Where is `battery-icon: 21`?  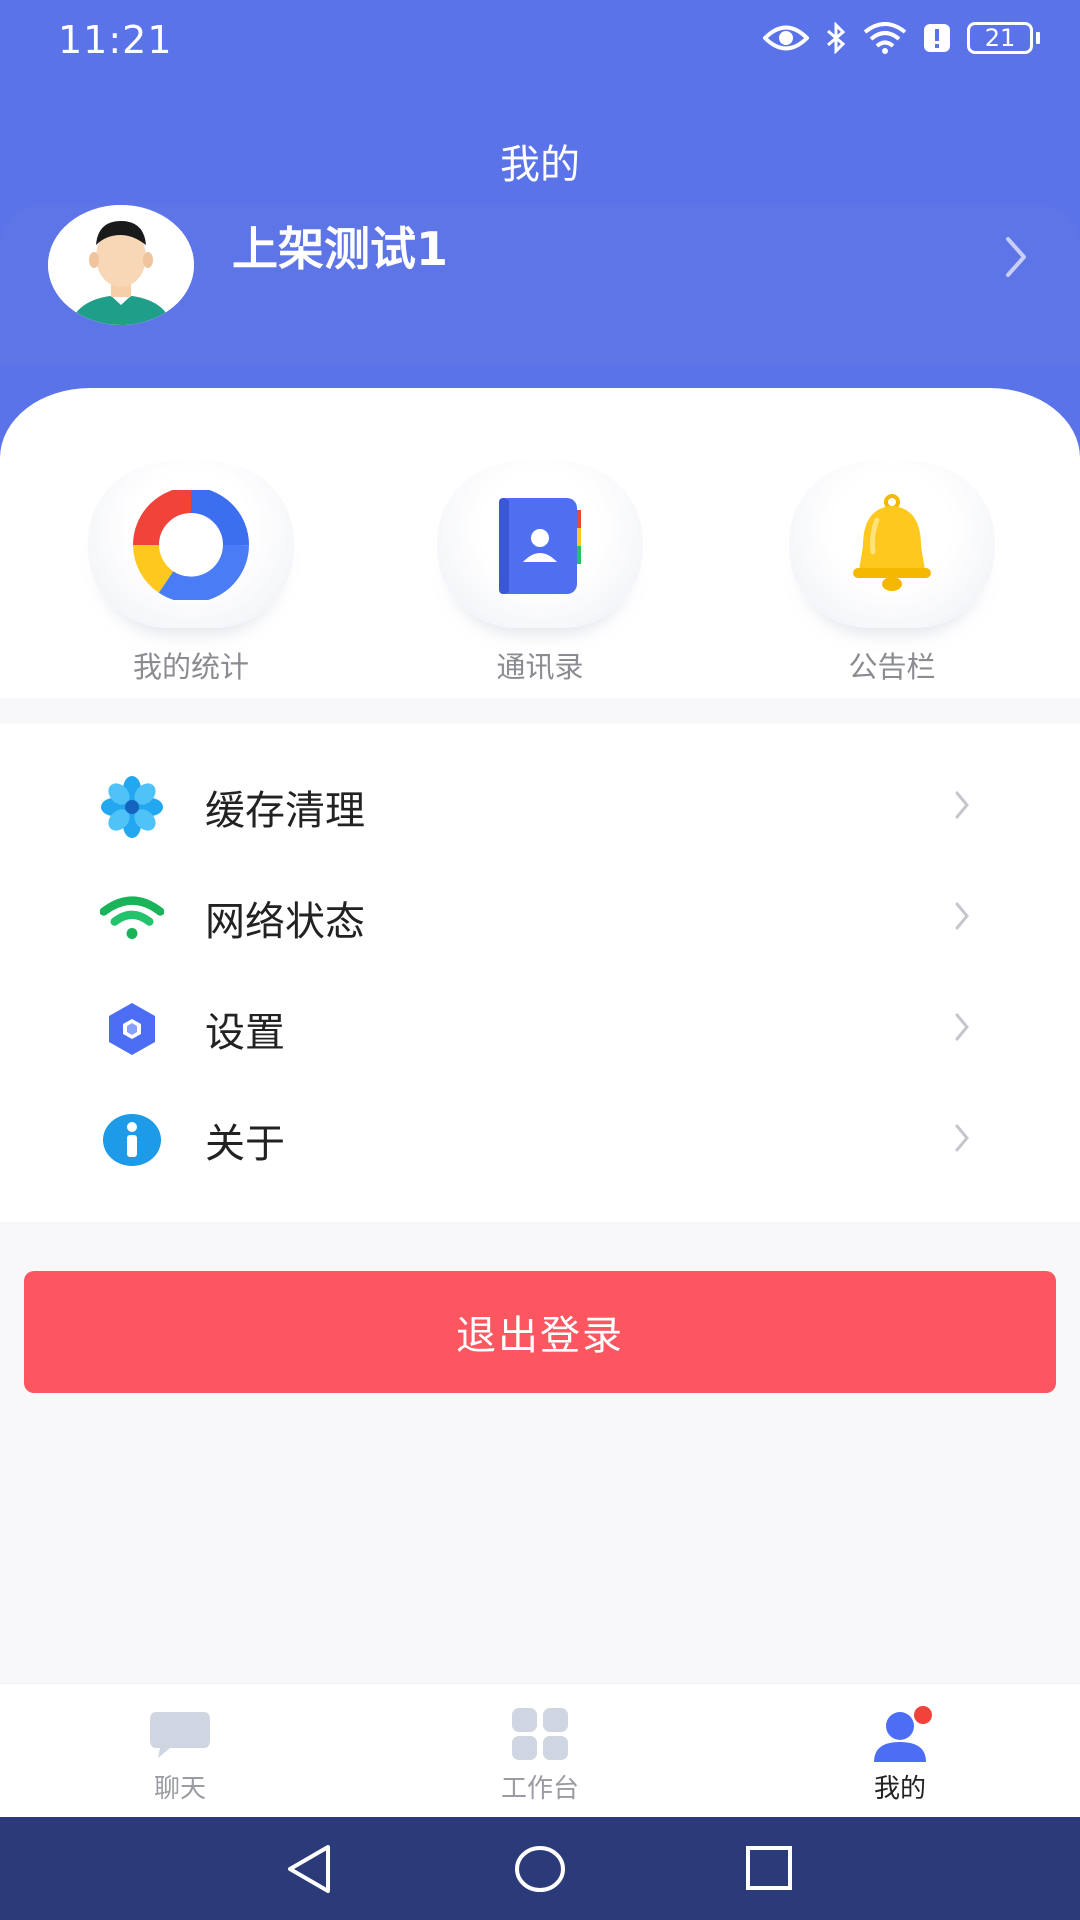
battery-icon: 21 is located at coordinates (1003, 38).